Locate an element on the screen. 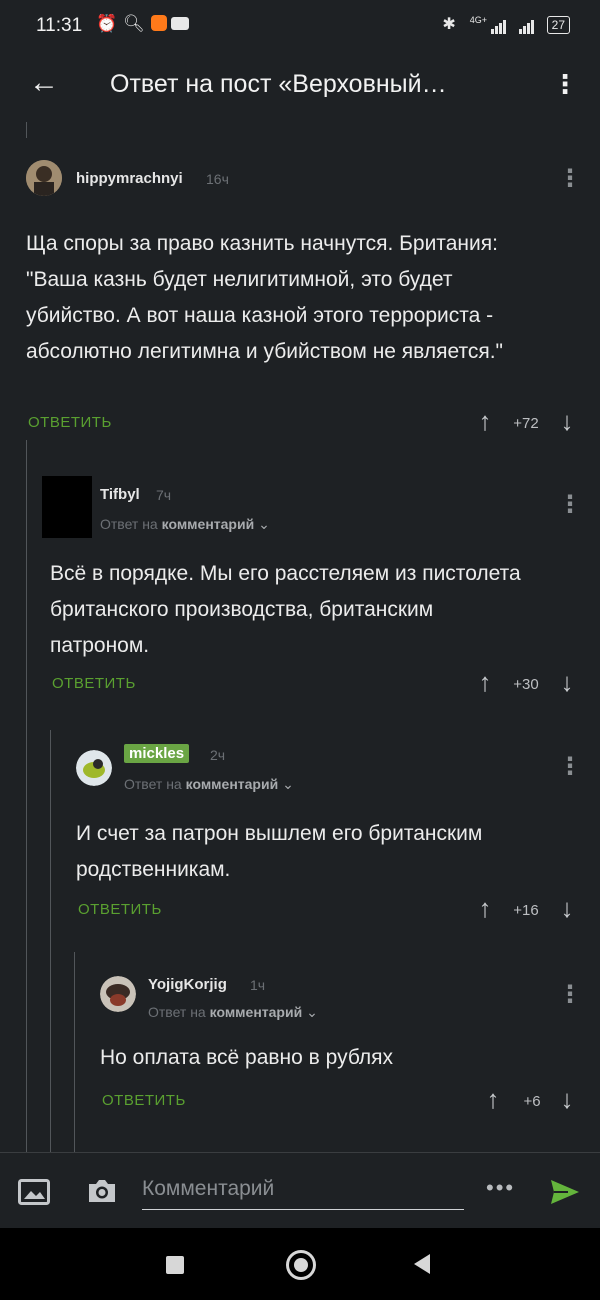 This screenshot has height=1300, width=600. comment-time: 1ч is located at coordinates (258, 985).